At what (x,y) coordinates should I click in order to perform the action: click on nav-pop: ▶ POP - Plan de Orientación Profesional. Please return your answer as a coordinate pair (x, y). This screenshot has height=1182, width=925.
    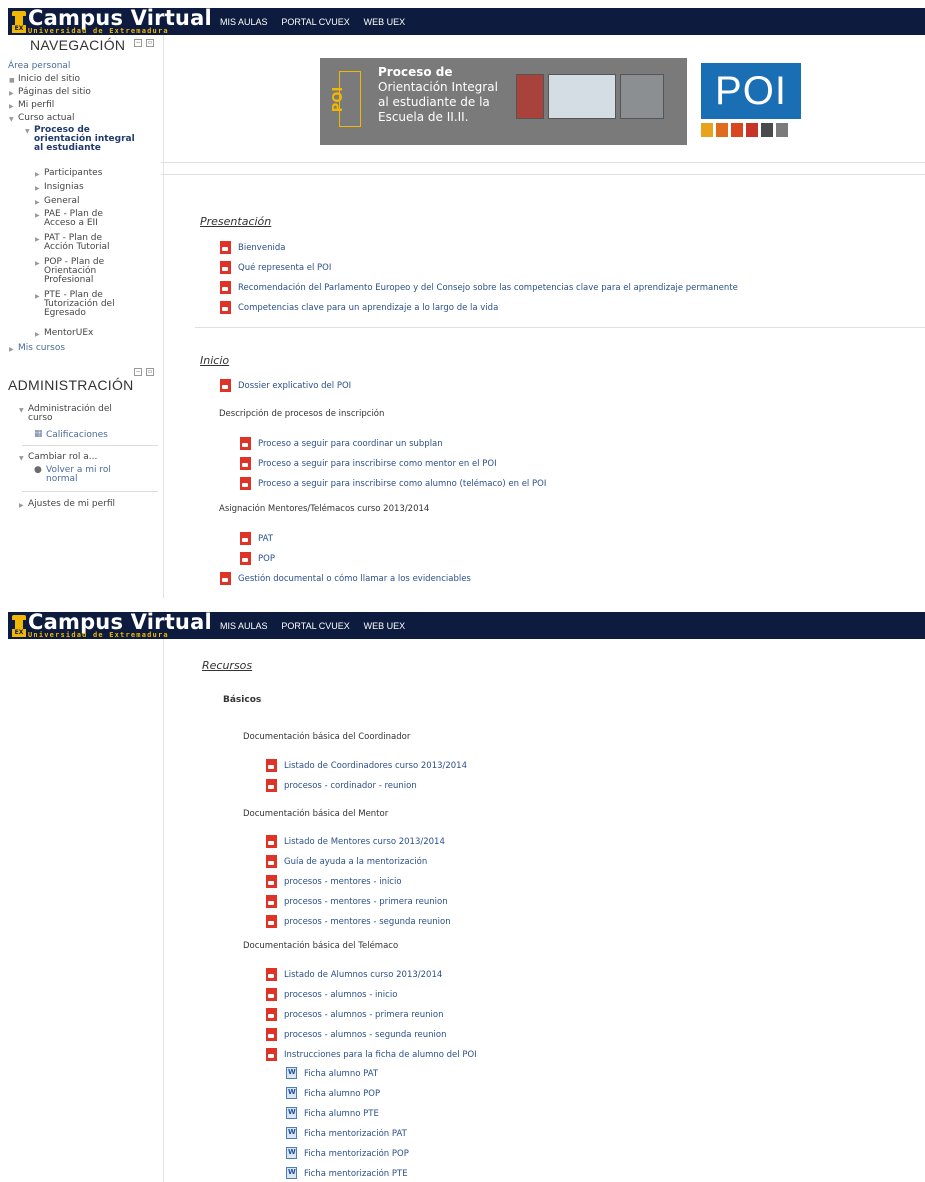
    Looking at the image, I should click on (79, 271).